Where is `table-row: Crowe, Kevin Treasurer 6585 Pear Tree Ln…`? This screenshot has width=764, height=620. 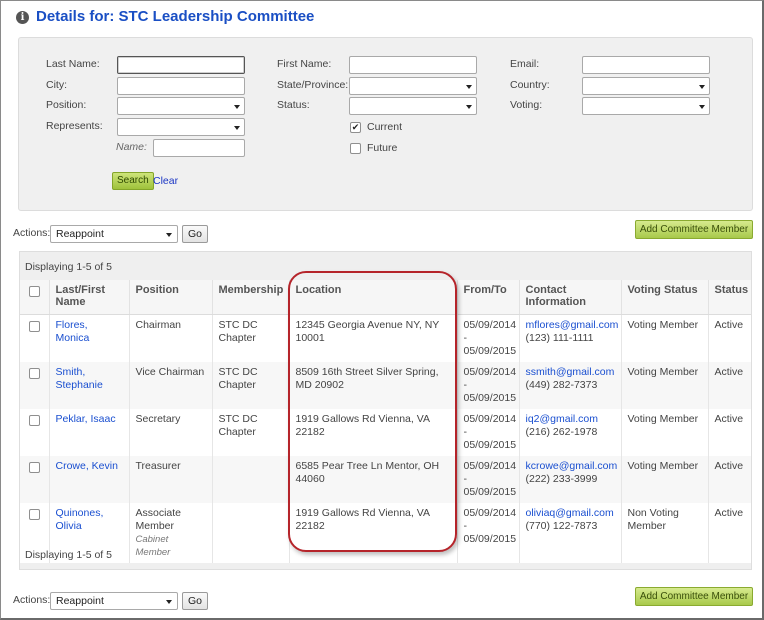
table-row: Crowe, Kevin Treasurer 6585 Pear Tree Ln… is located at coordinates (385, 479).